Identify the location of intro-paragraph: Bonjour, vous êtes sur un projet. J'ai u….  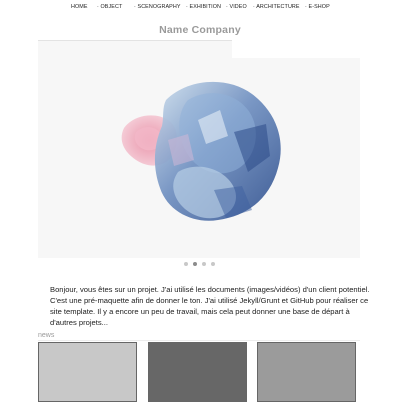
(210, 305).